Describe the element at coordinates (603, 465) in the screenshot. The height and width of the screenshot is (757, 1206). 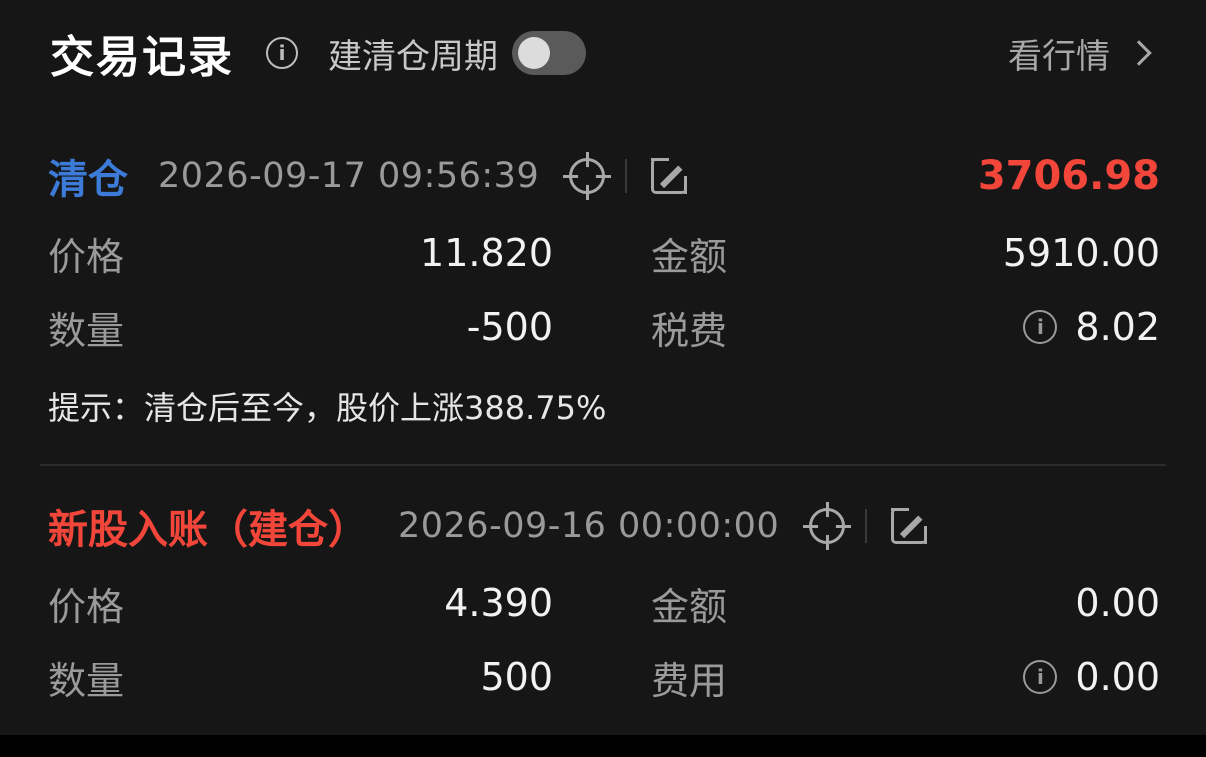
I see `record-divider` at that location.